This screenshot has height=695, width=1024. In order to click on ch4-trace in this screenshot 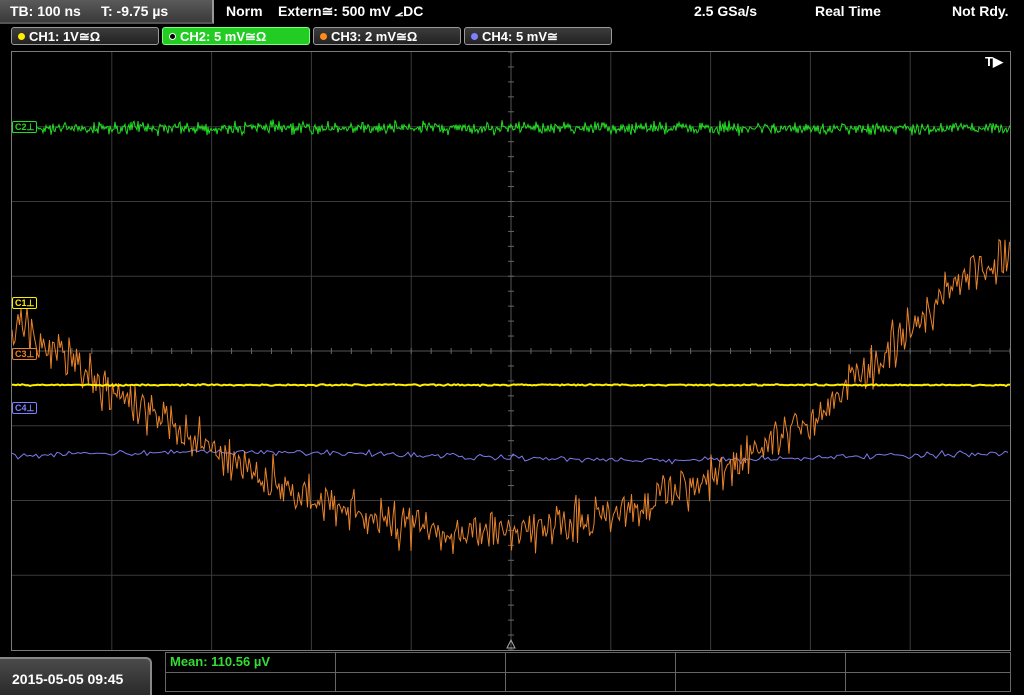, I will do `click(510, 456)`.